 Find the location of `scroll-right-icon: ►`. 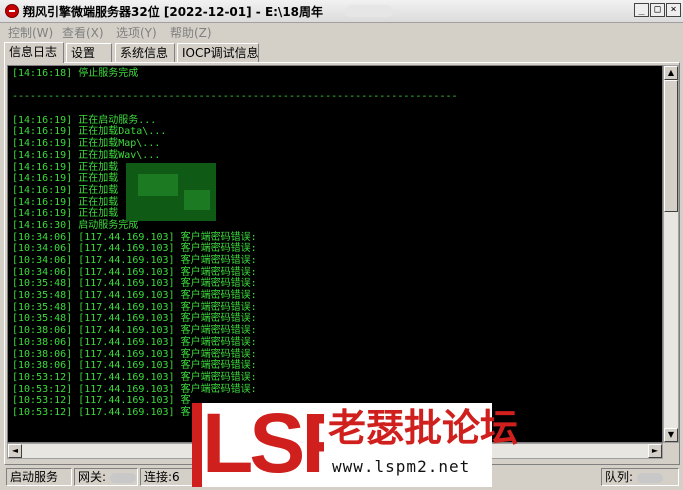

scroll-right-icon: ► is located at coordinates (655, 451).